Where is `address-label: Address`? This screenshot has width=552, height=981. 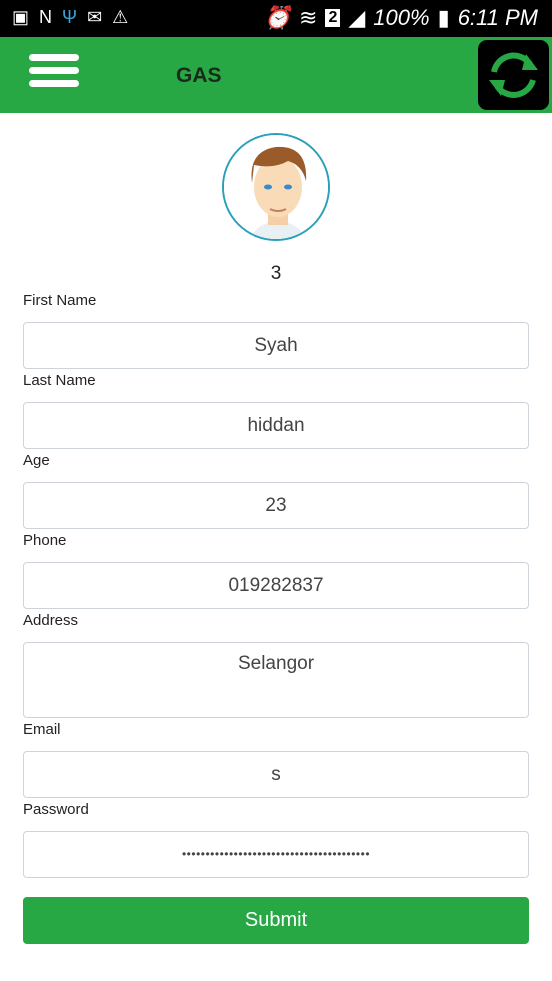
address-label: Address is located at coordinates (51, 620).